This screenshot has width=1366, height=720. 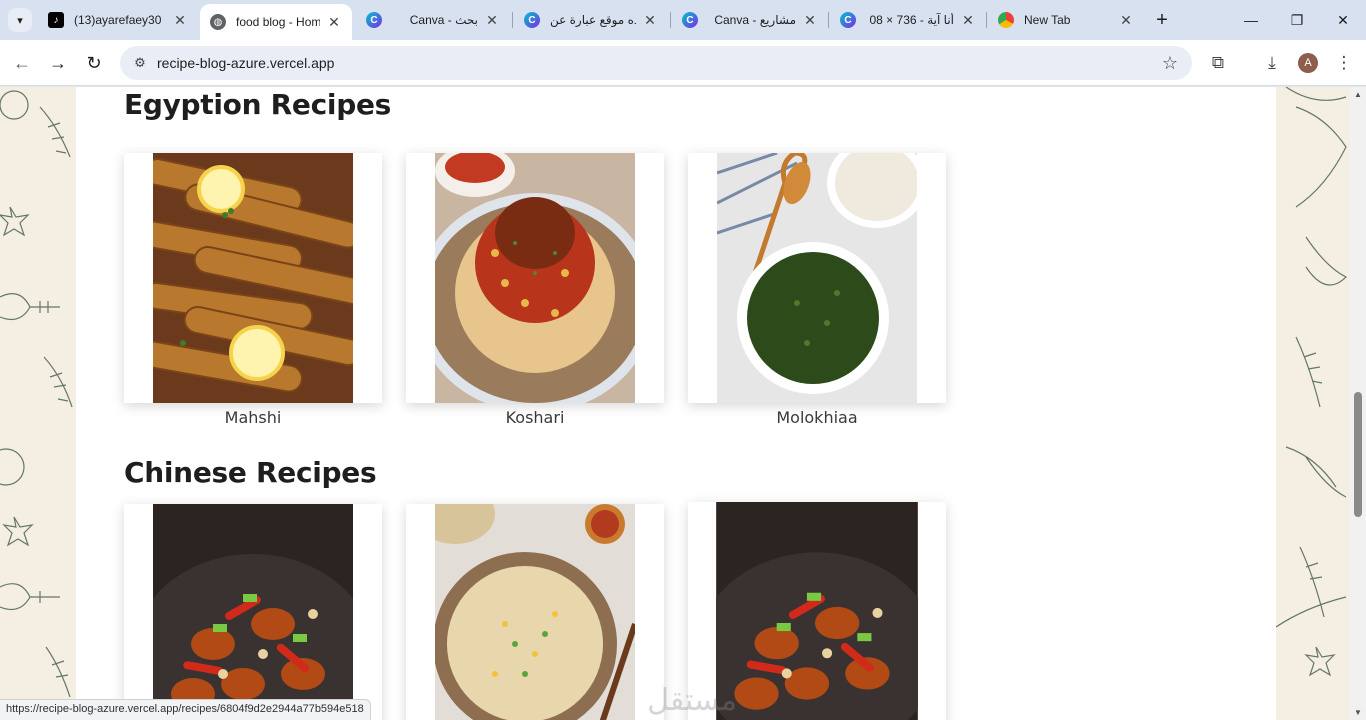 I want to click on forward-button: →, so click(x=58, y=63).